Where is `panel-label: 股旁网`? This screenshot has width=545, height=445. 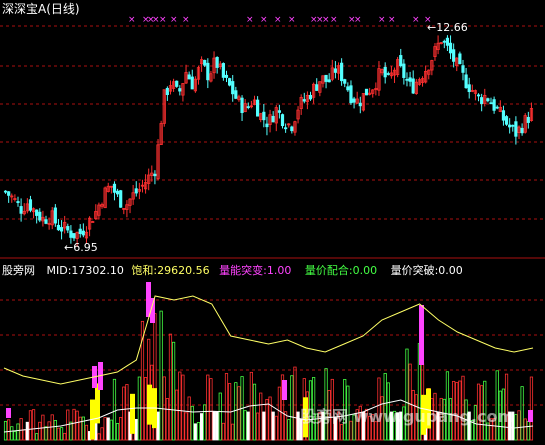 panel-label: 股旁网 is located at coordinates (18, 270).